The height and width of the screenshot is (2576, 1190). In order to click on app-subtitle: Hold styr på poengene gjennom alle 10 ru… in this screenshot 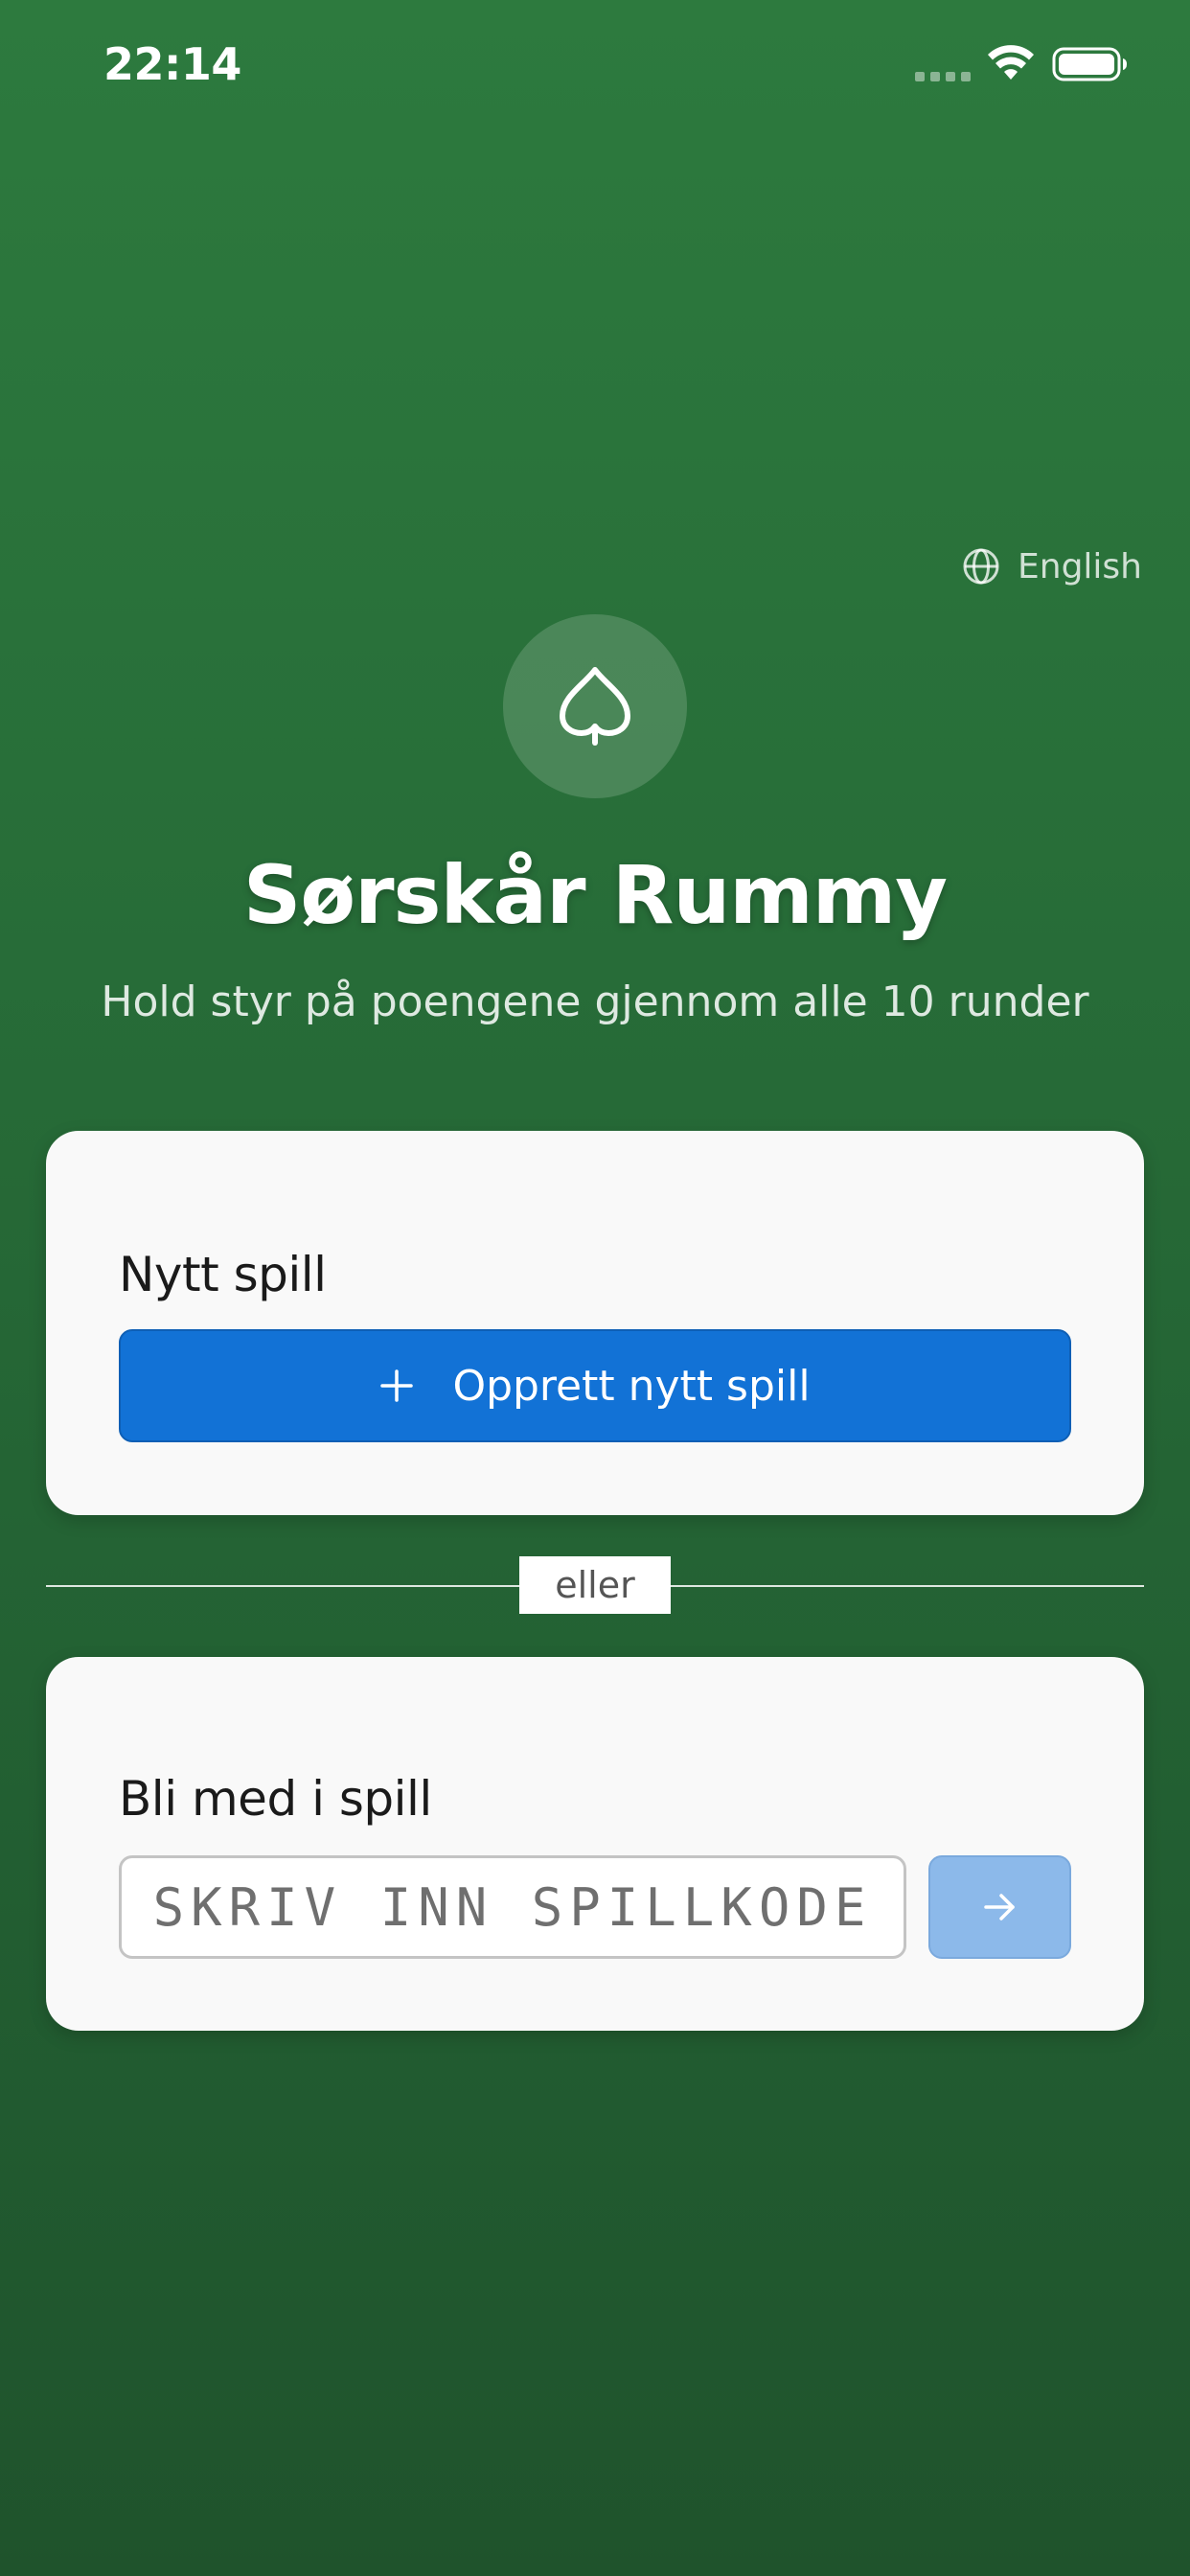, I will do `click(595, 1002)`.